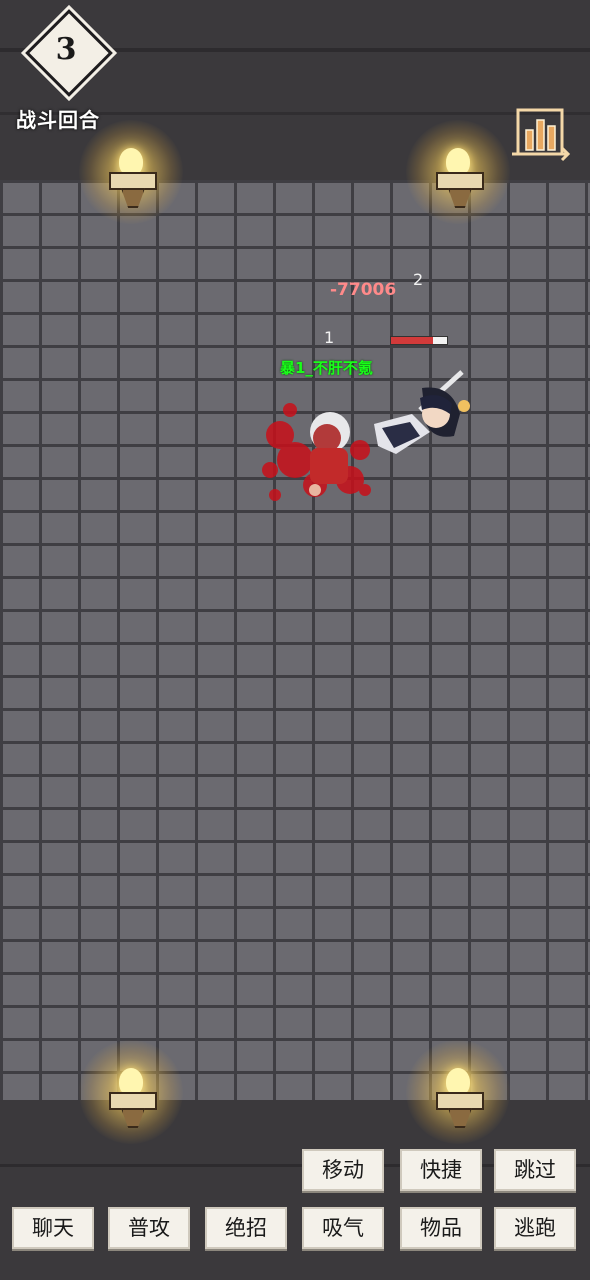  Describe the element at coordinates (420, 420) in the screenshot. I see `enemy-character` at that location.